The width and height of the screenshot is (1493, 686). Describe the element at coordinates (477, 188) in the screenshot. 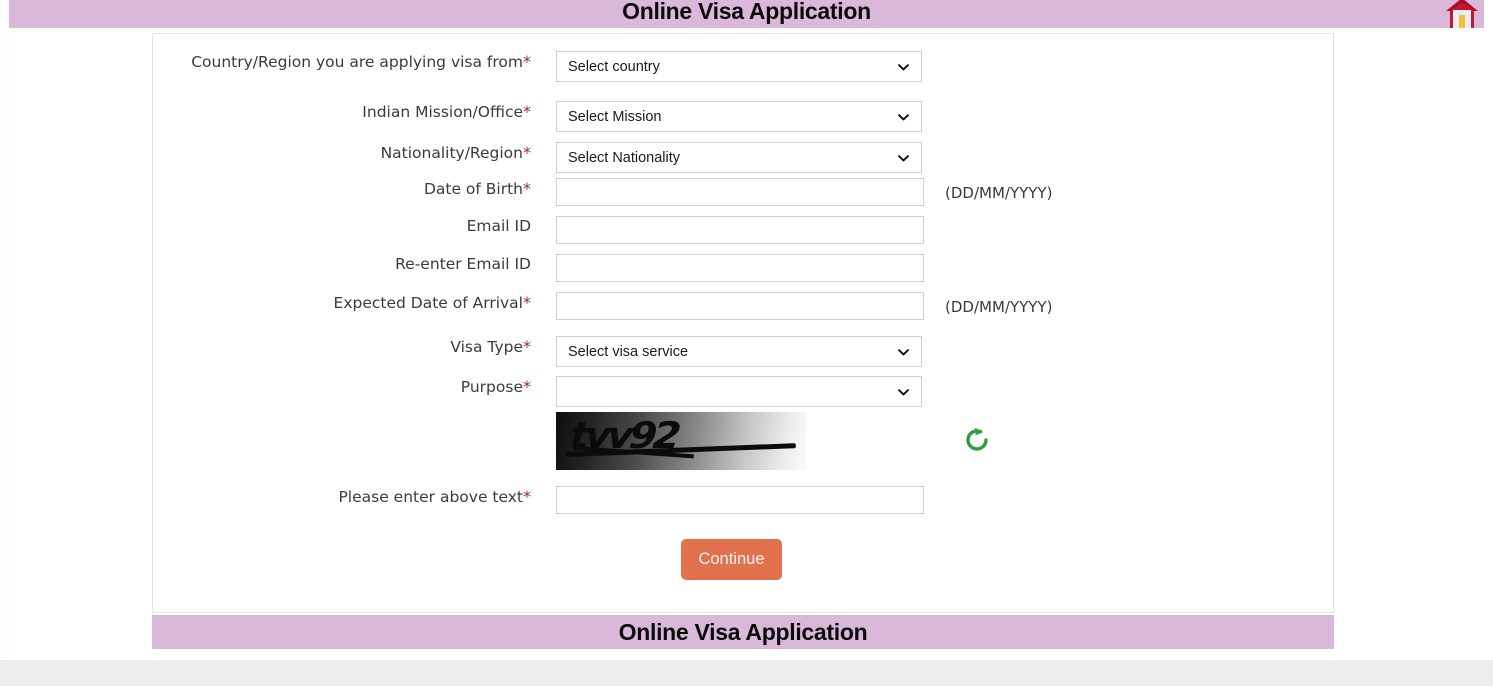

I see `field-label: Date of Birth*` at that location.